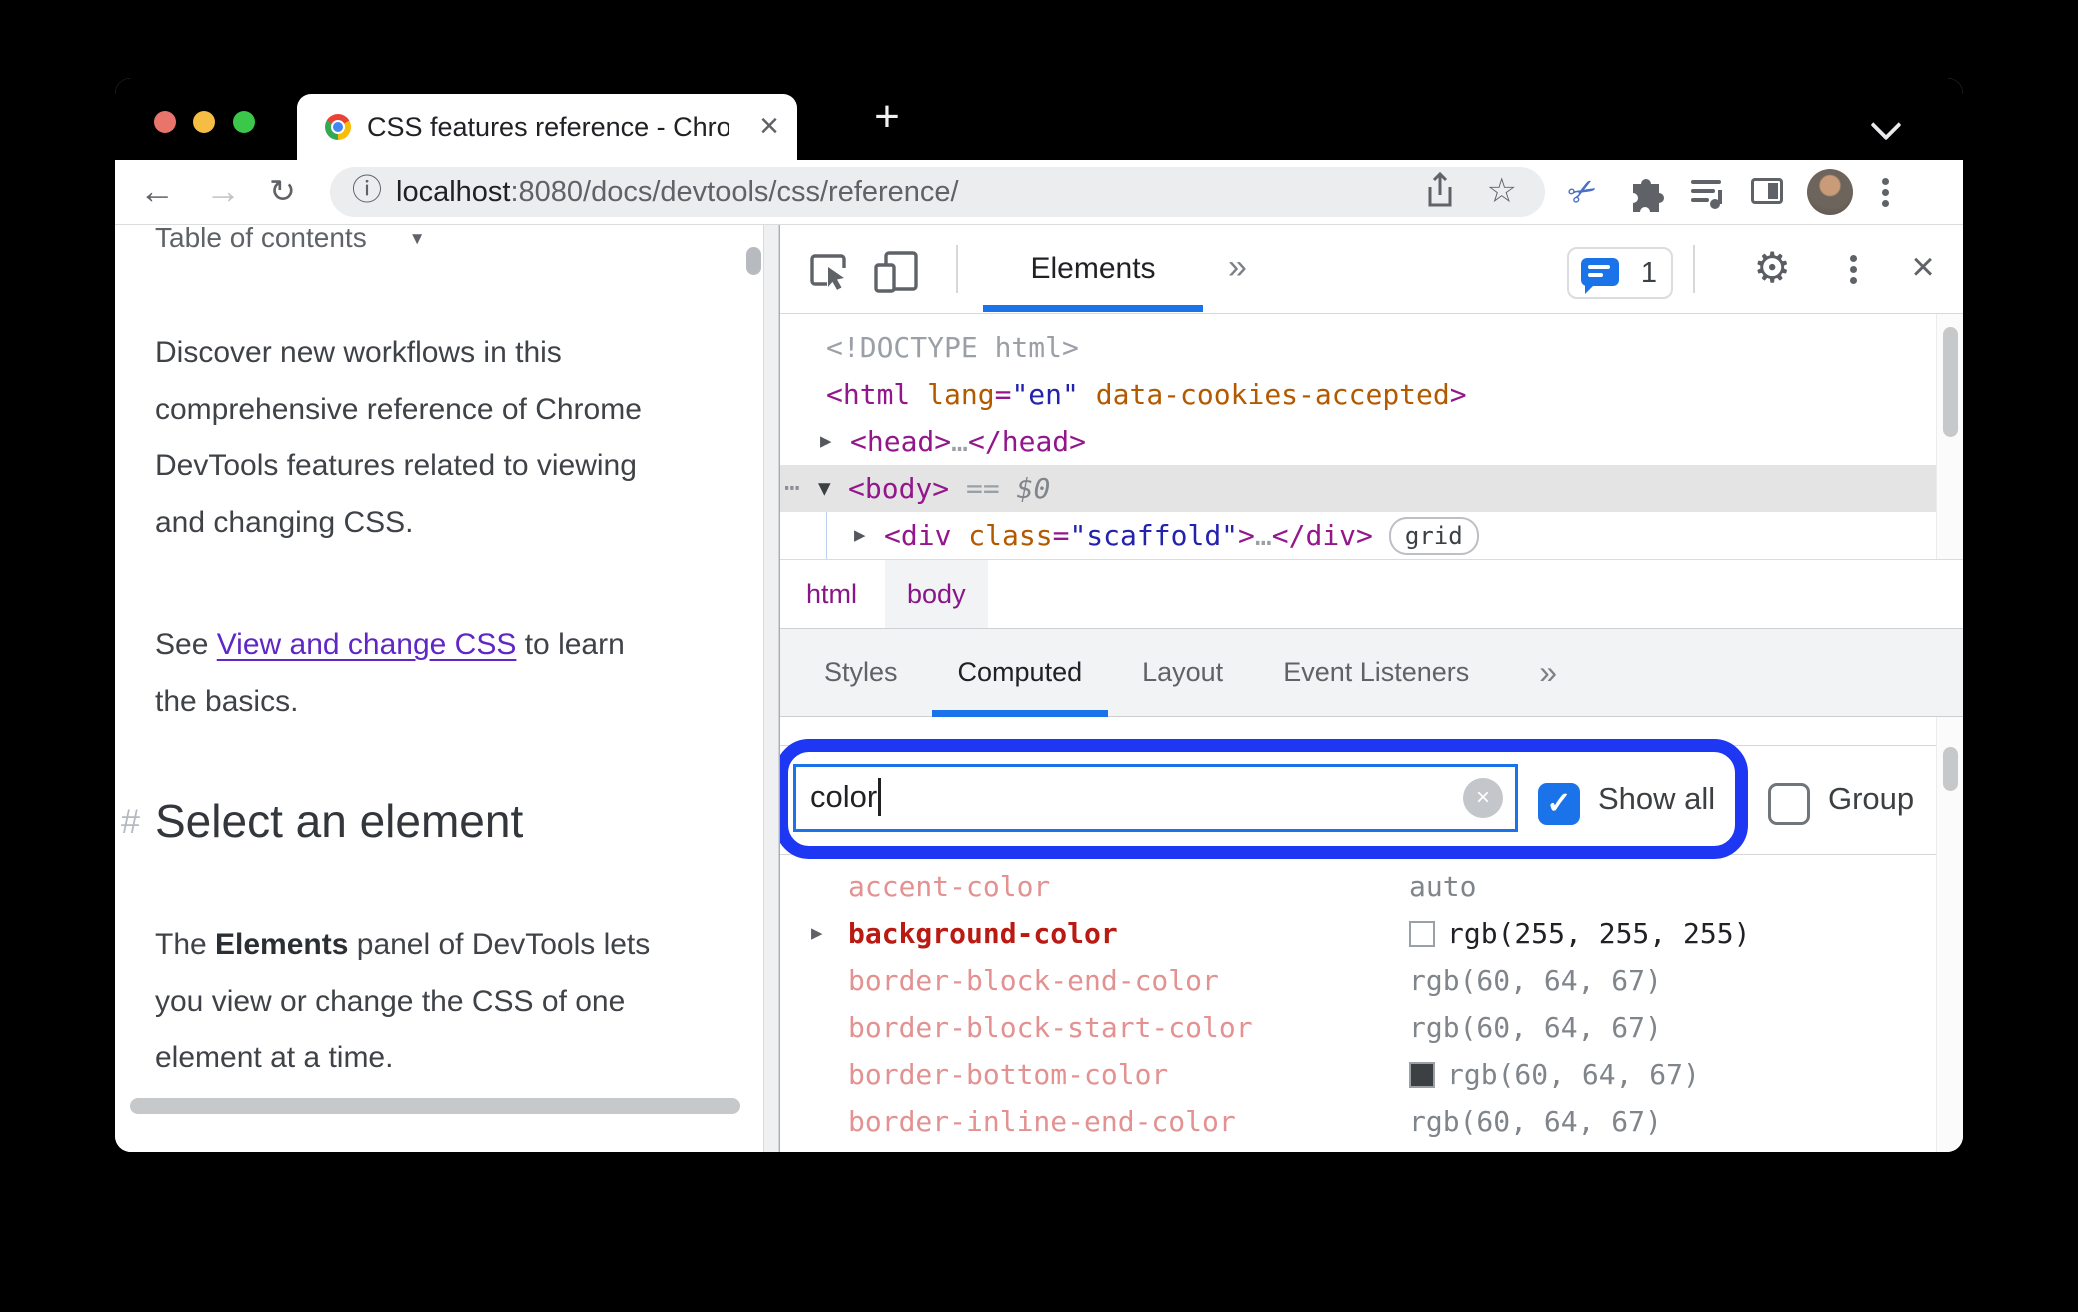  I want to click on inspect-glyph-icon, so click(828, 272).